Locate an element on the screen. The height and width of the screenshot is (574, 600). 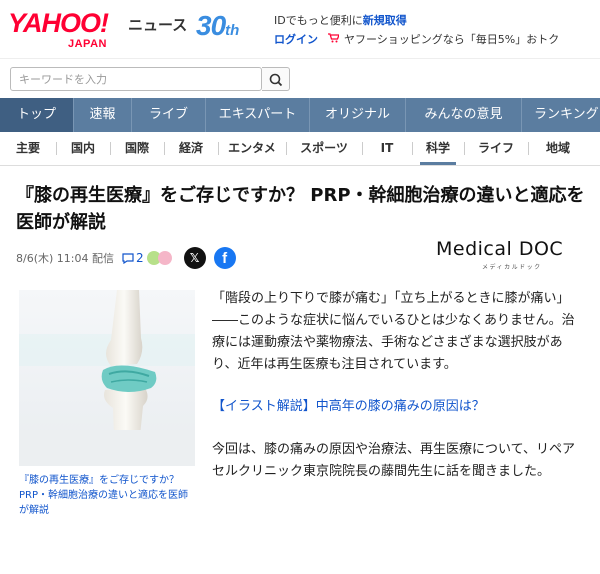
service-name: ニュース is located at coordinates (157, 24).